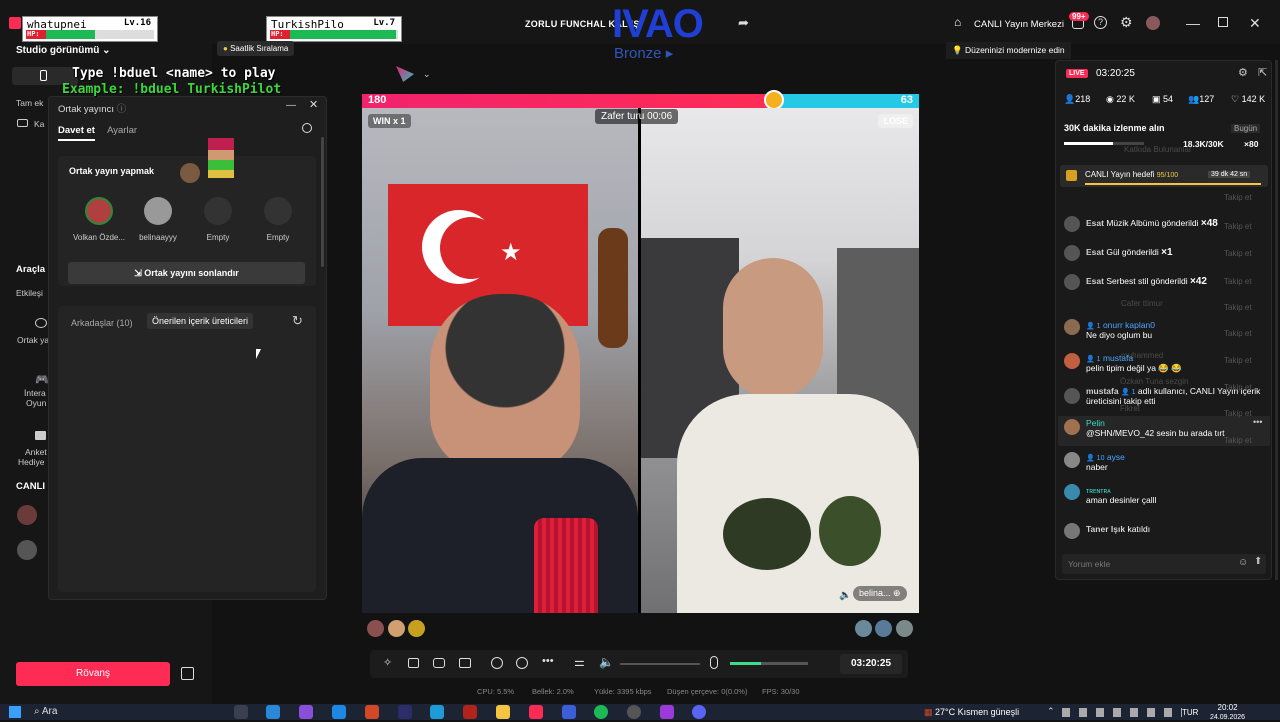  What do you see at coordinates (186, 273) in the screenshot?
I see `end-cohost-button: ⇲ Ortak yayını sonlandır` at bounding box center [186, 273].